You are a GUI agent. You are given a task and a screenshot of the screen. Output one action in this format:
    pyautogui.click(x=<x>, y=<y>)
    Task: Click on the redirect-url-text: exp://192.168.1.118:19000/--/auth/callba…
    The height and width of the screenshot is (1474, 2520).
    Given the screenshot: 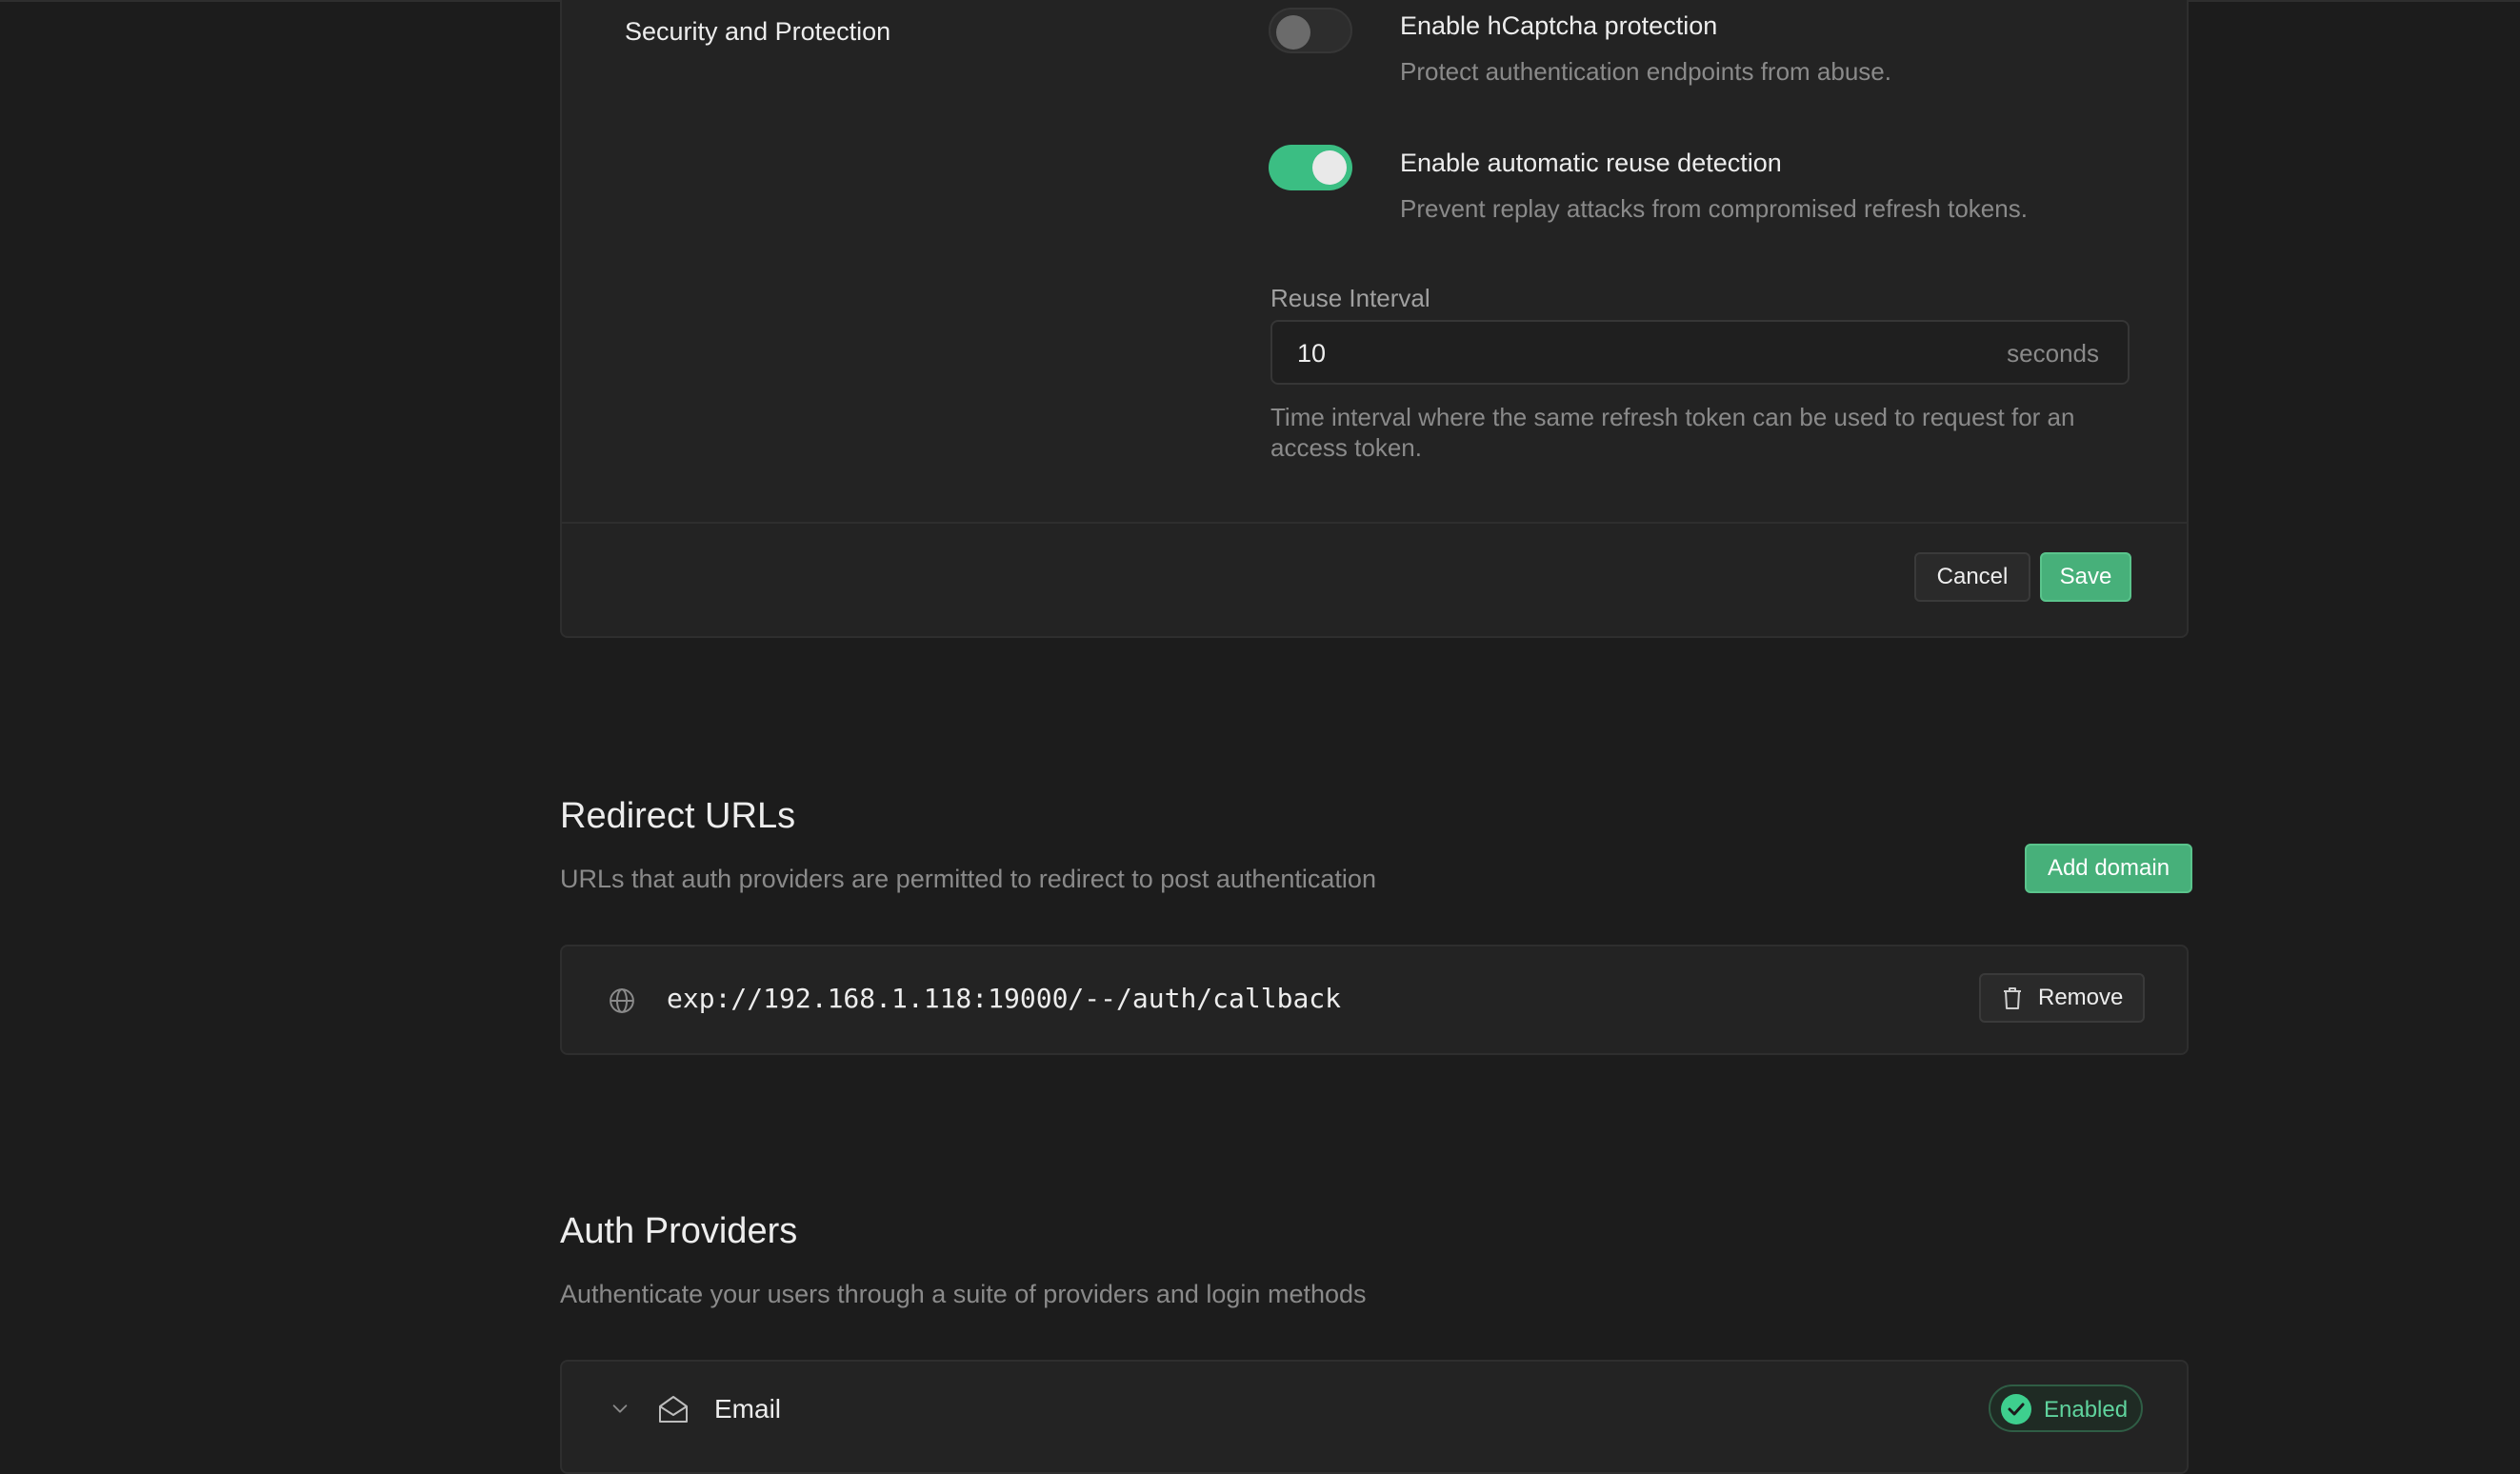 What is the action you would take?
    pyautogui.click(x=1005, y=999)
    